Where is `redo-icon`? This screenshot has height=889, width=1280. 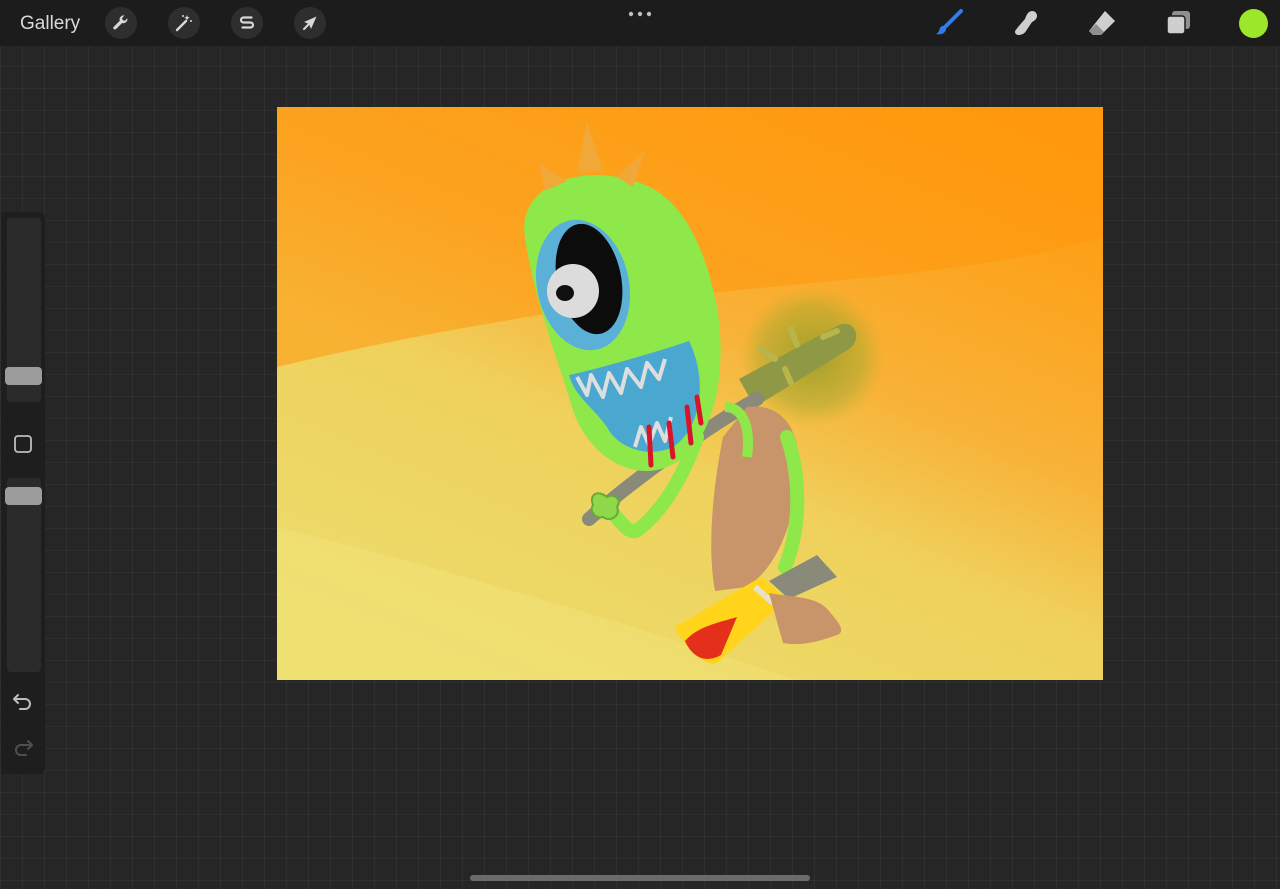
redo-icon is located at coordinates (24, 748).